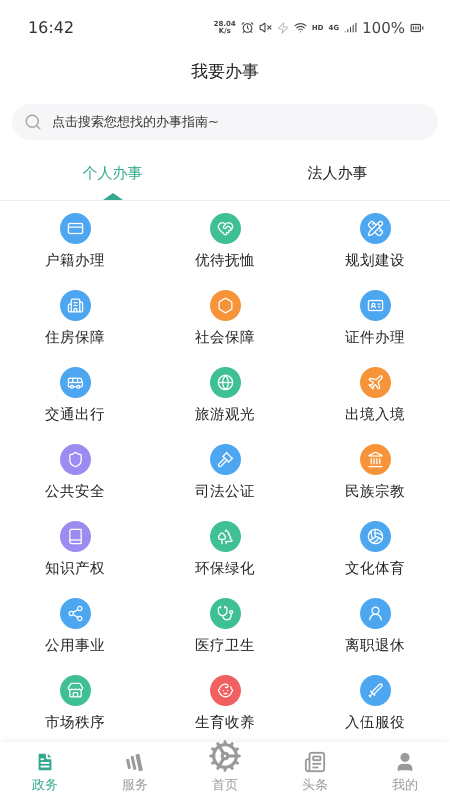 The height and width of the screenshot is (800, 450). I want to click on person-icon, so click(375, 613).